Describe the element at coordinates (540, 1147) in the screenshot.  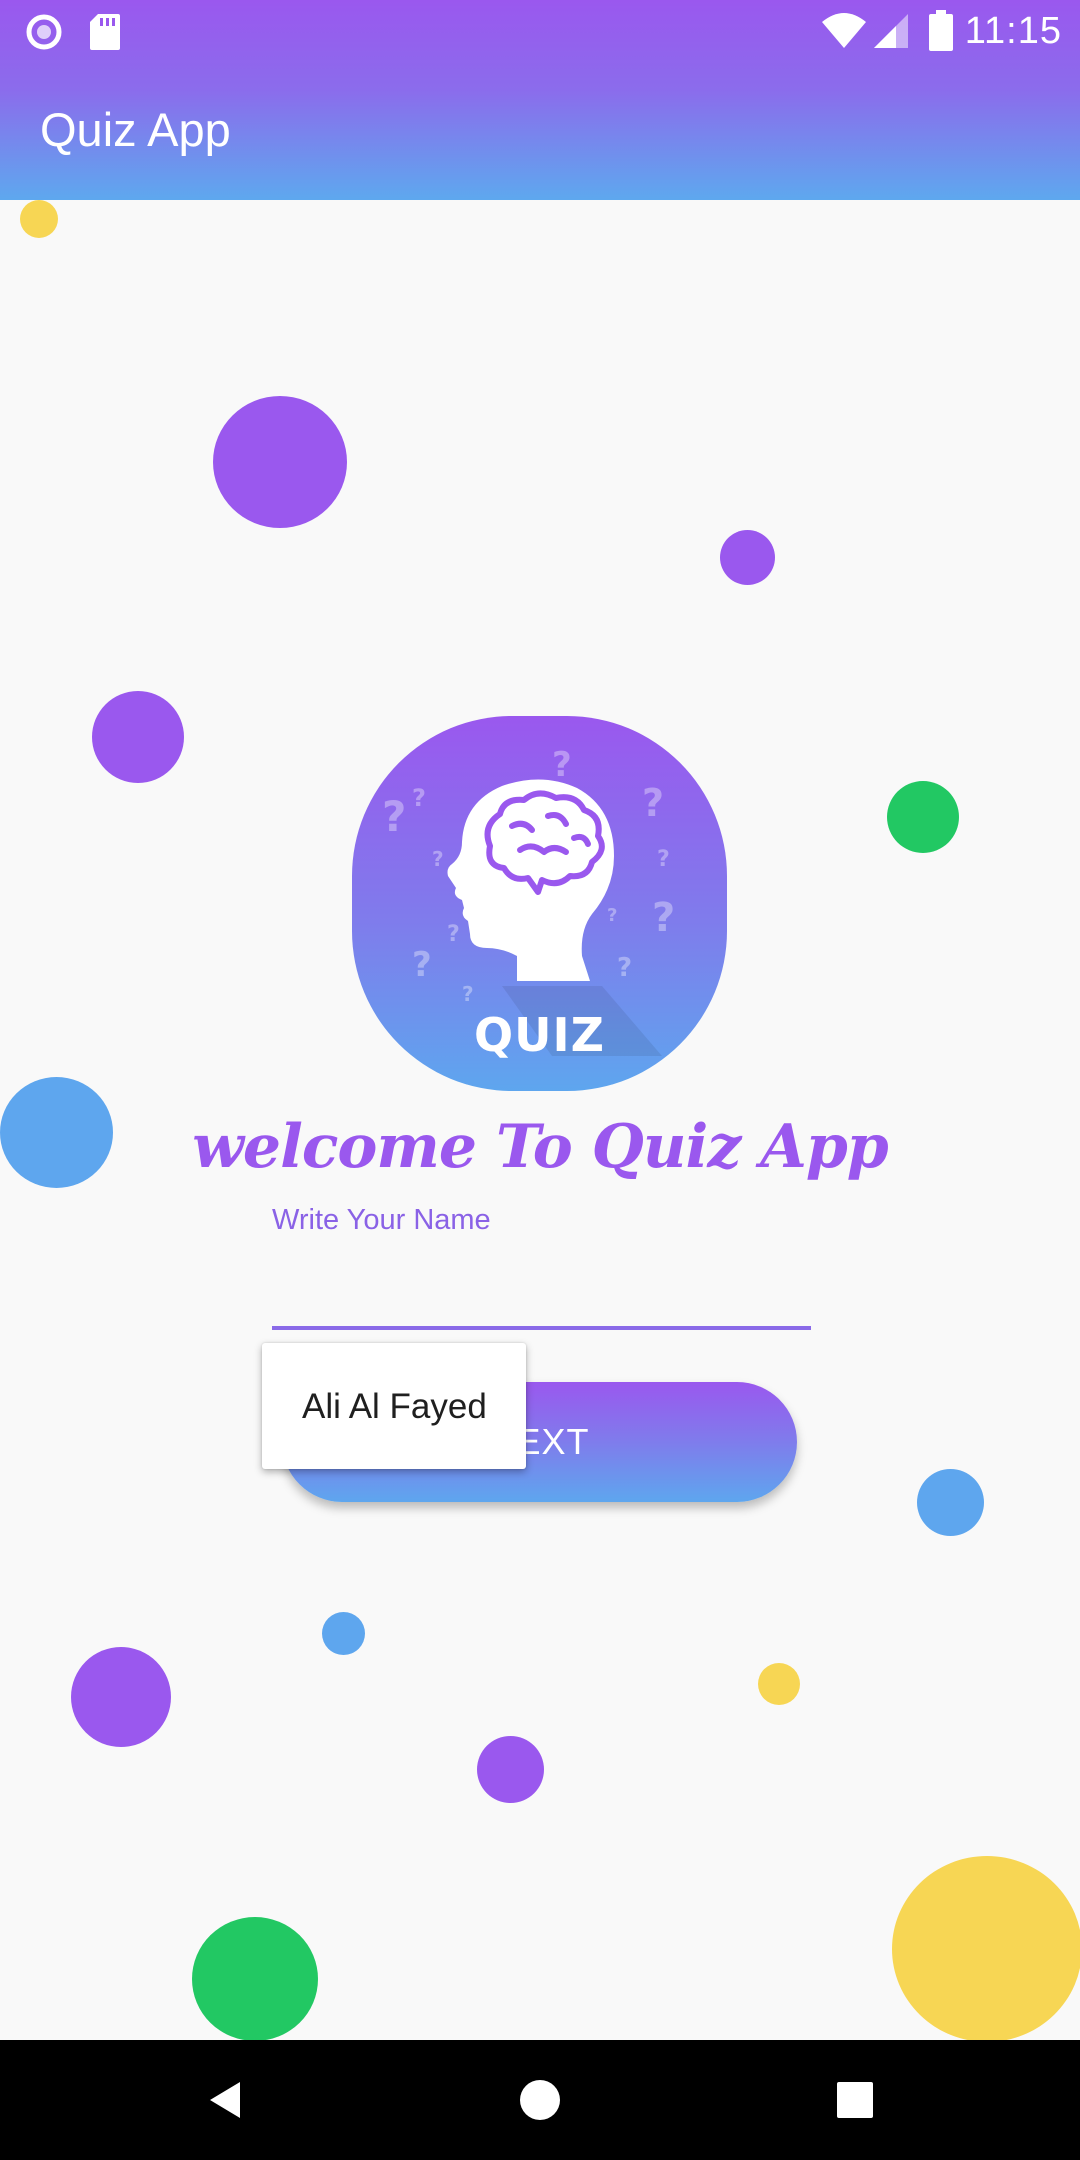
I see `welcome-heading: welcome To Quiz App` at that location.